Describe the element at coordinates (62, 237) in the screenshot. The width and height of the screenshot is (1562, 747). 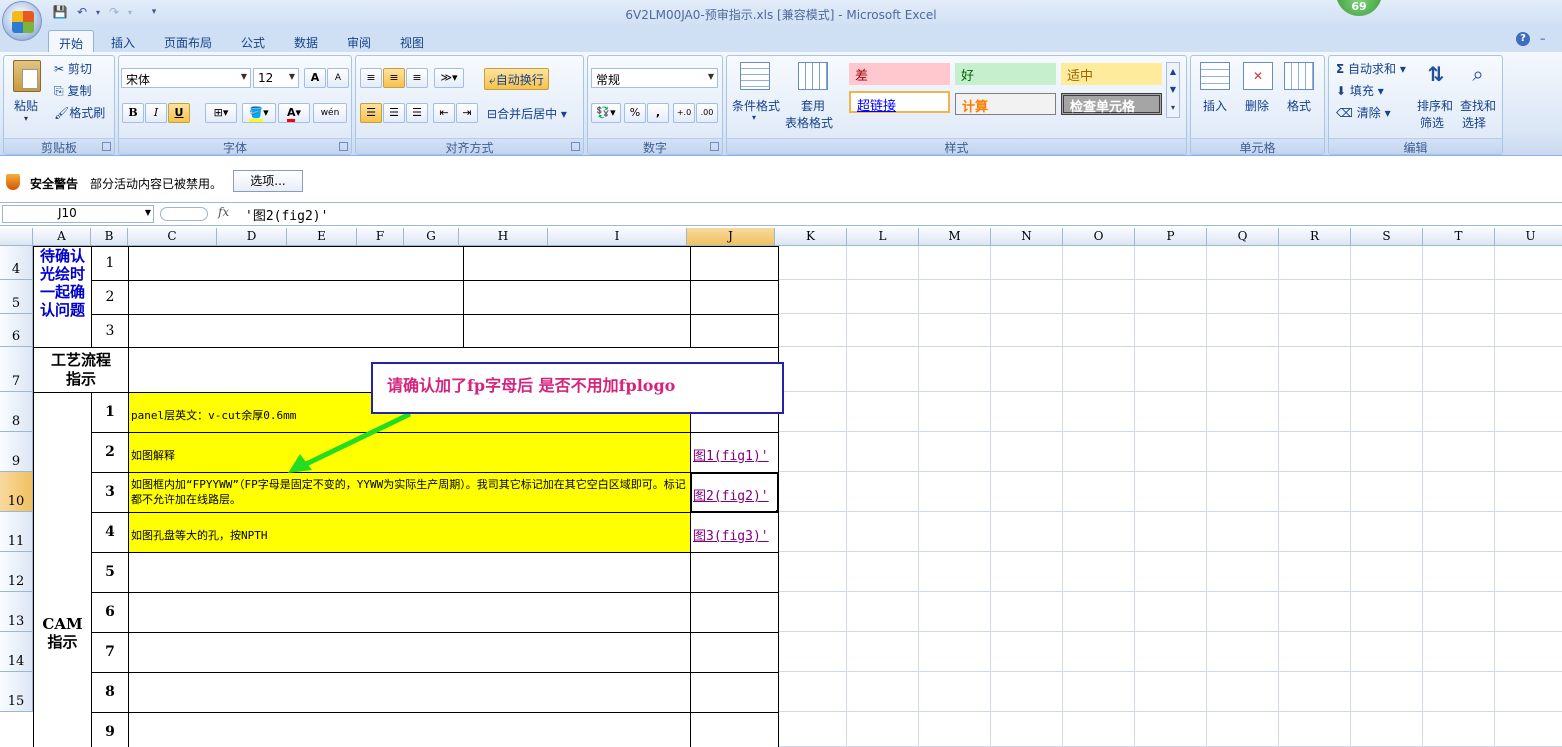
I see `column-header-a: A` at that location.